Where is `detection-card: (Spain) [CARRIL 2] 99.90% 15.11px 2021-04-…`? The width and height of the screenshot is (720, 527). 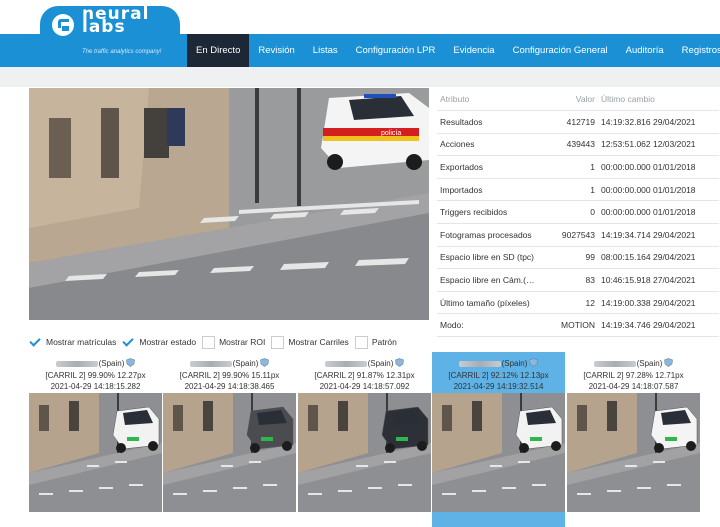 detection-card: (Spain) [CARRIL 2] 99.90% 15.11px 2021-04-… is located at coordinates (229, 439).